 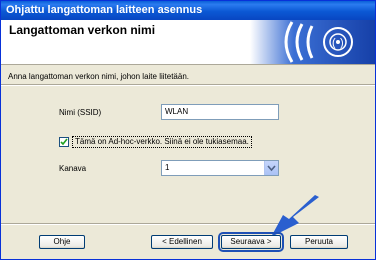 I want to click on header-divider, so click(x=188, y=85).